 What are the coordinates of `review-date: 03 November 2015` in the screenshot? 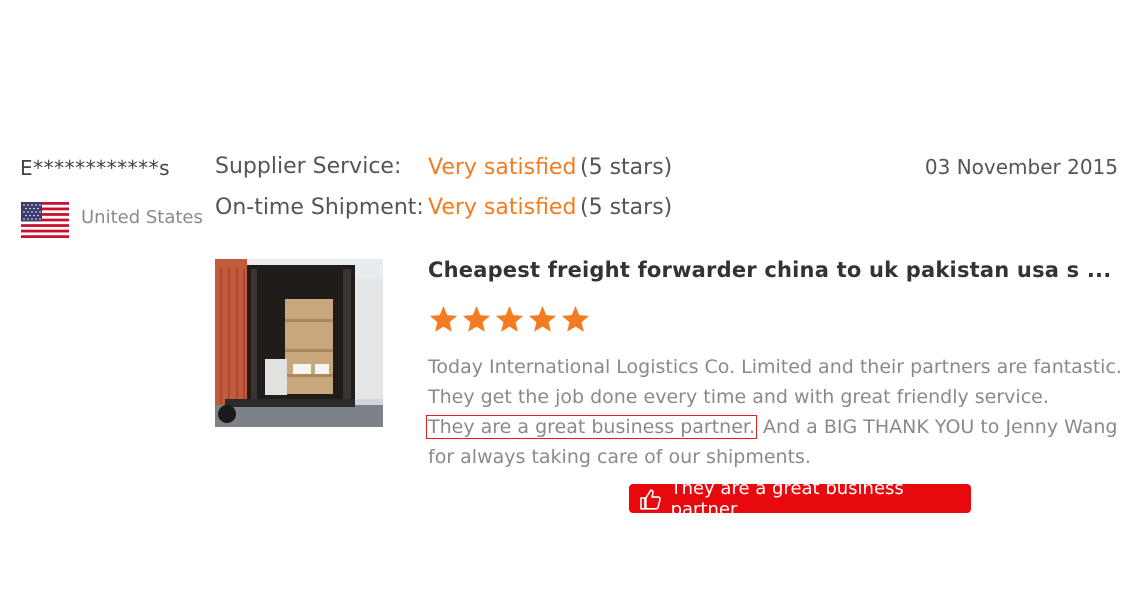 It's located at (1021, 167).